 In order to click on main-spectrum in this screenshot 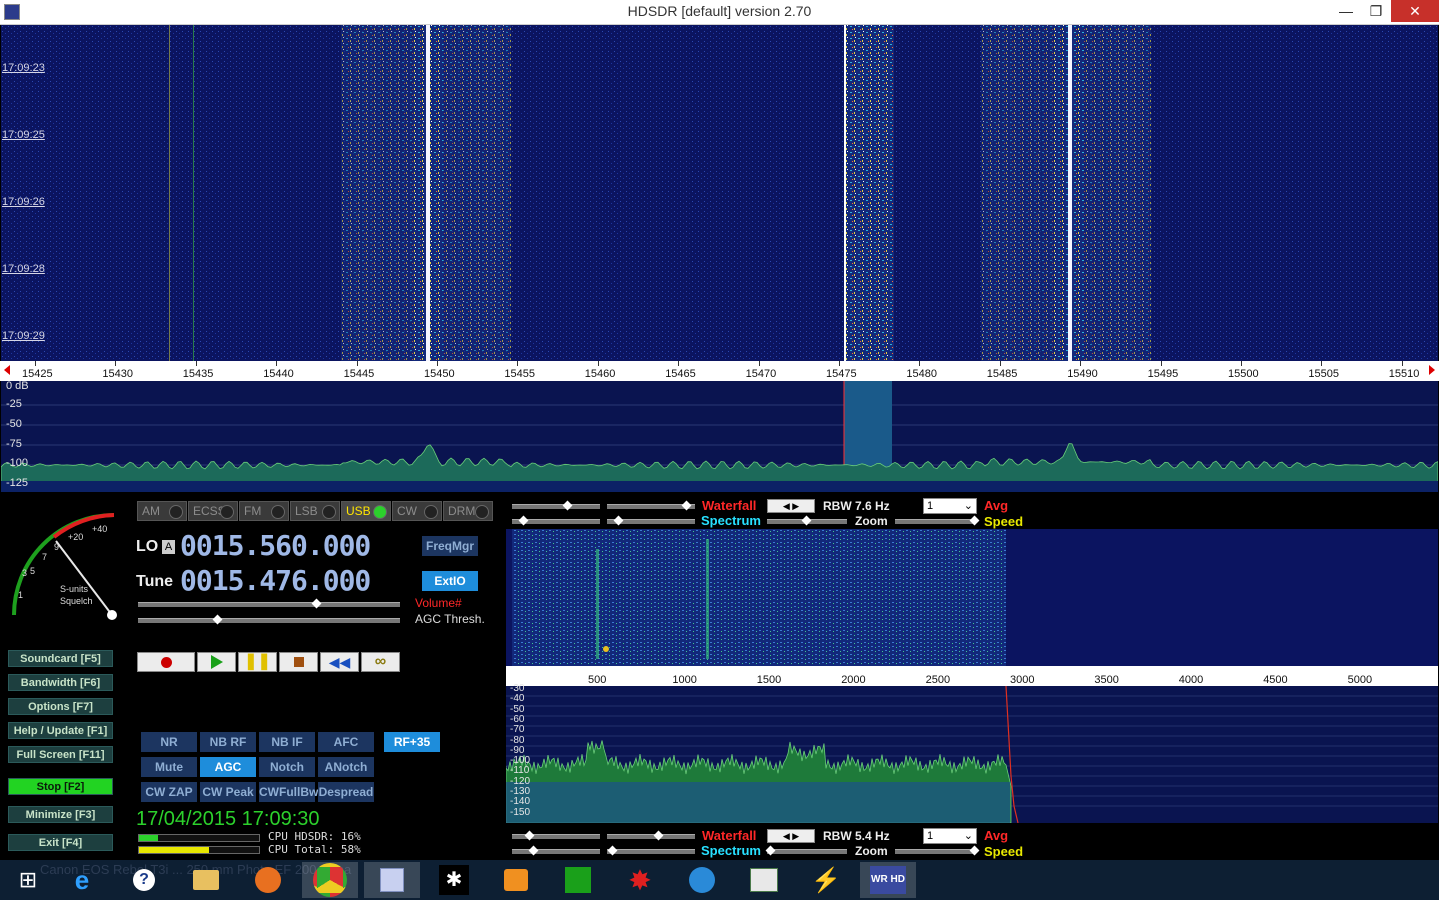, I will do `click(719, 436)`.